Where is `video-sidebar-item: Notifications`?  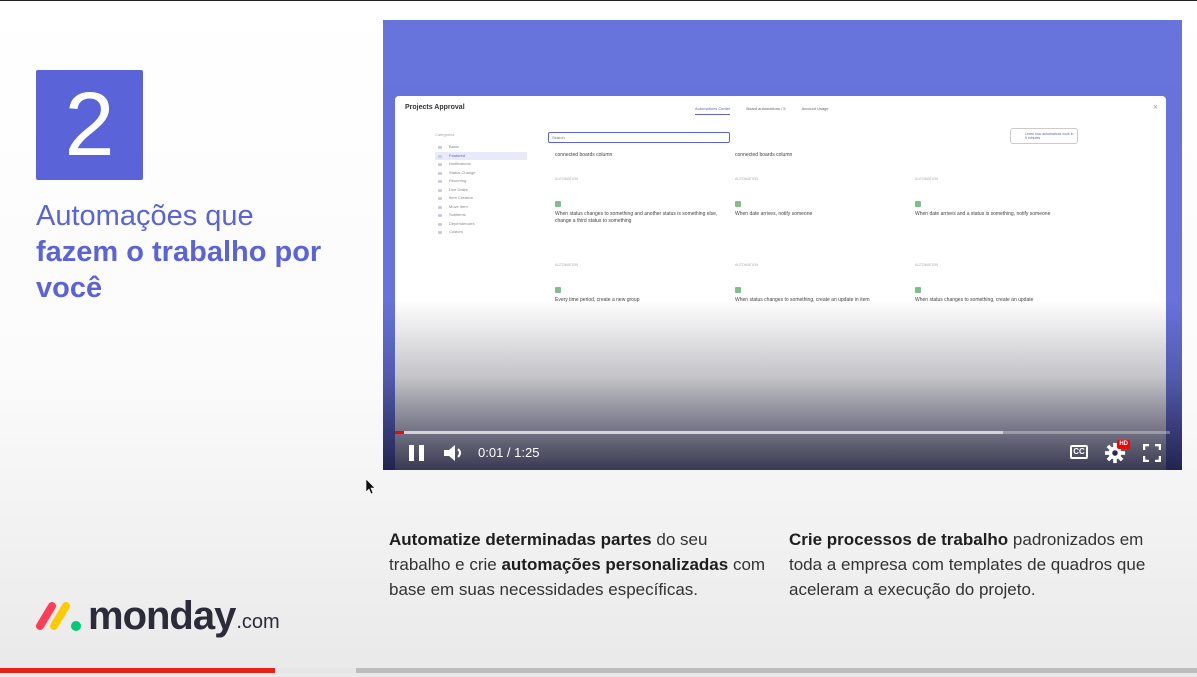
video-sidebar-item: Notifications is located at coordinates (481, 164).